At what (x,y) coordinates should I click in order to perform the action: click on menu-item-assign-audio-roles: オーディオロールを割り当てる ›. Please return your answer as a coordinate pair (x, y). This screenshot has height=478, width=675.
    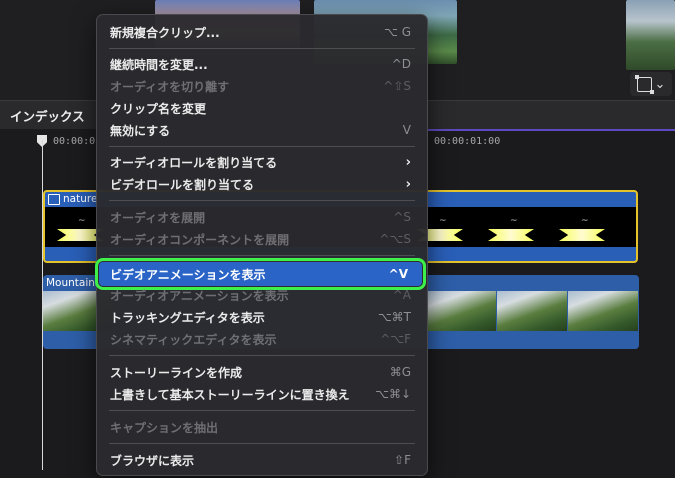
    Looking at the image, I should click on (262, 162).